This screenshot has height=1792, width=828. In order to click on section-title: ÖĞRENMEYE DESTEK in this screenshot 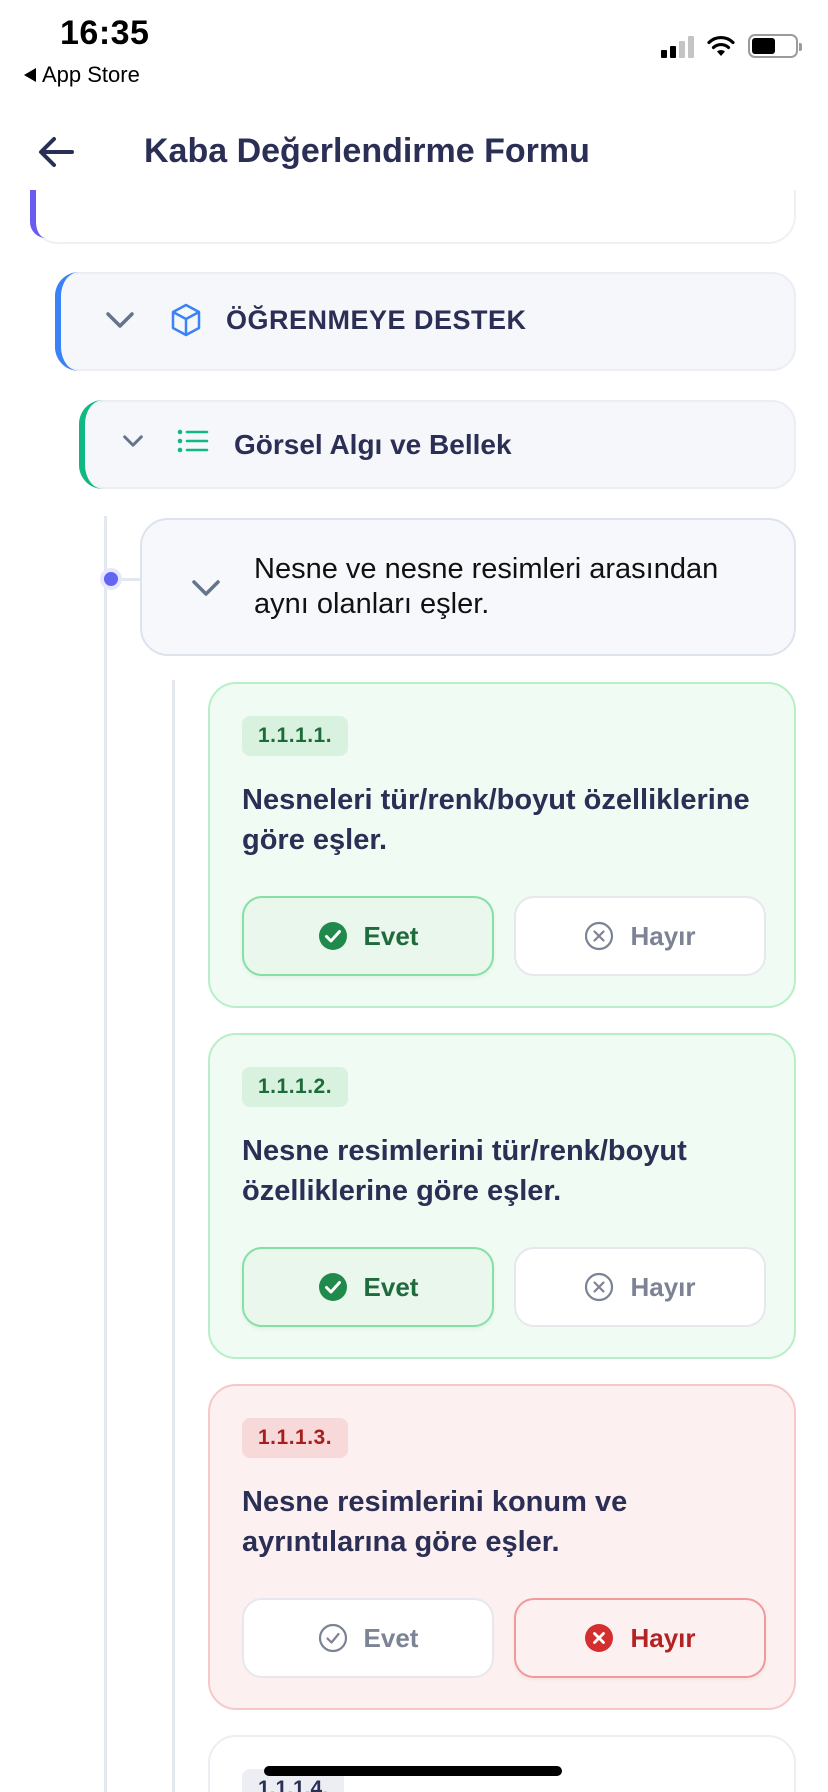, I will do `click(376, 320)`.